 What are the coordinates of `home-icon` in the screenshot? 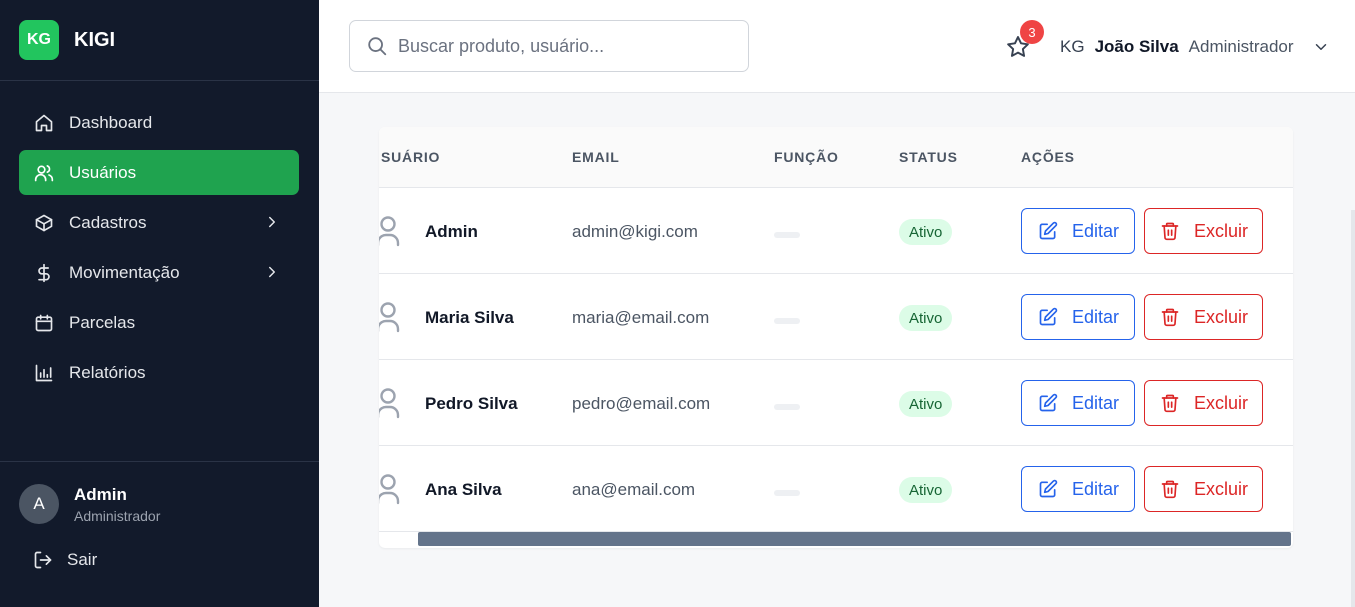 It's located at (44, 123).